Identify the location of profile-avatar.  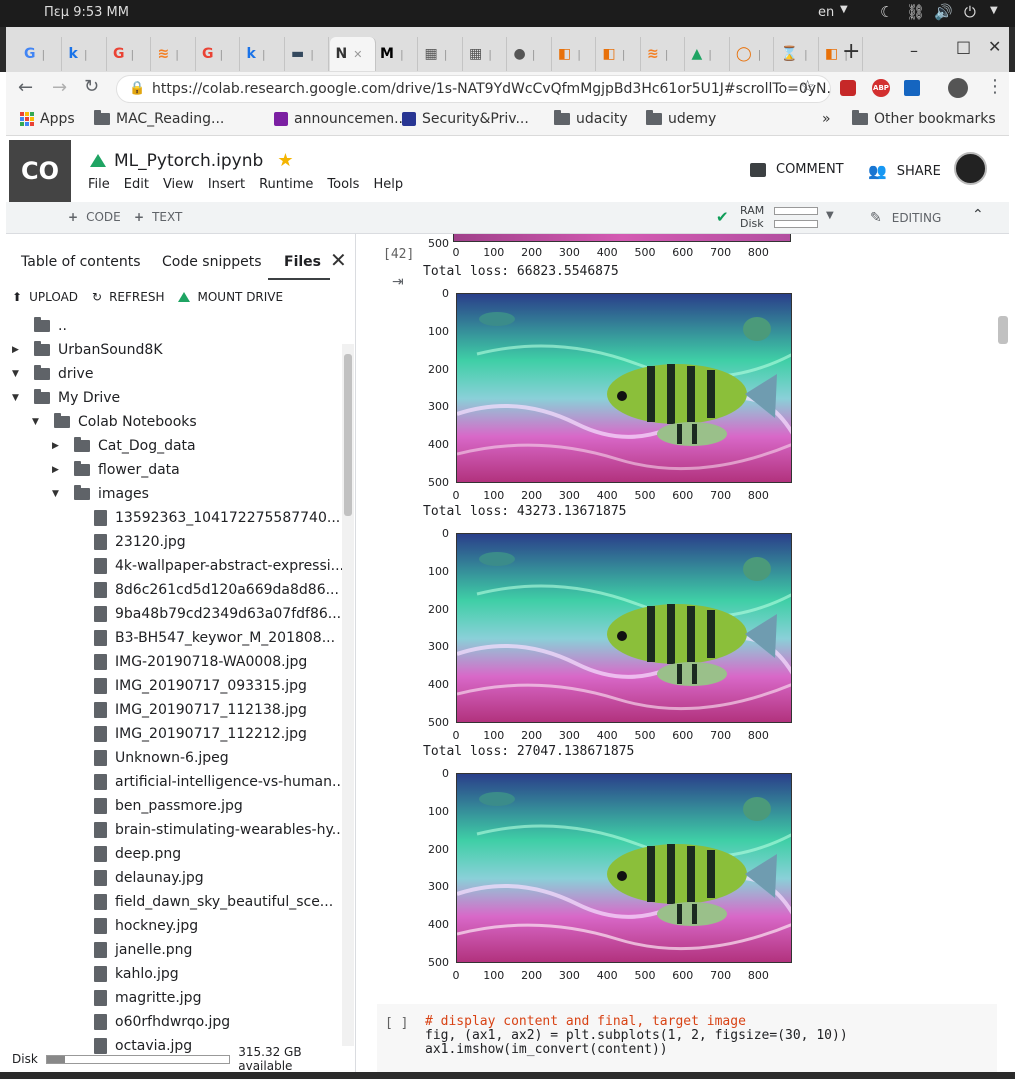
(958, 88).